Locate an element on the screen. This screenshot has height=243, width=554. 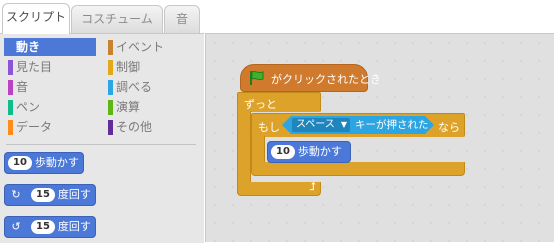
tab-scripts: スクリプト is located at coordinates (36, 18).